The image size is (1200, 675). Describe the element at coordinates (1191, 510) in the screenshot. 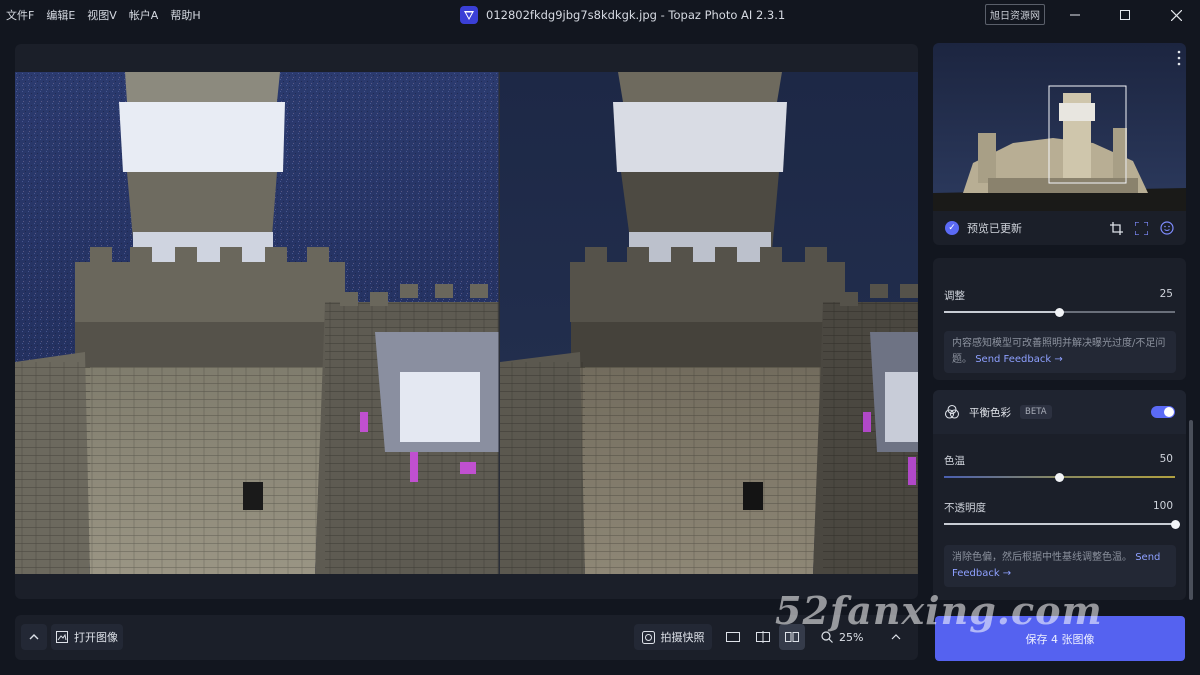

I see `sidebar-scrollbar` at that location.